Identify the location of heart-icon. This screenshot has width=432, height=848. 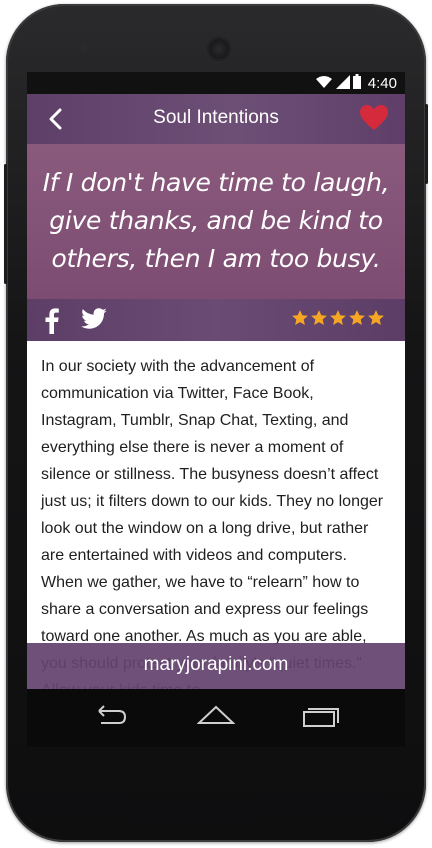
(374, 118).